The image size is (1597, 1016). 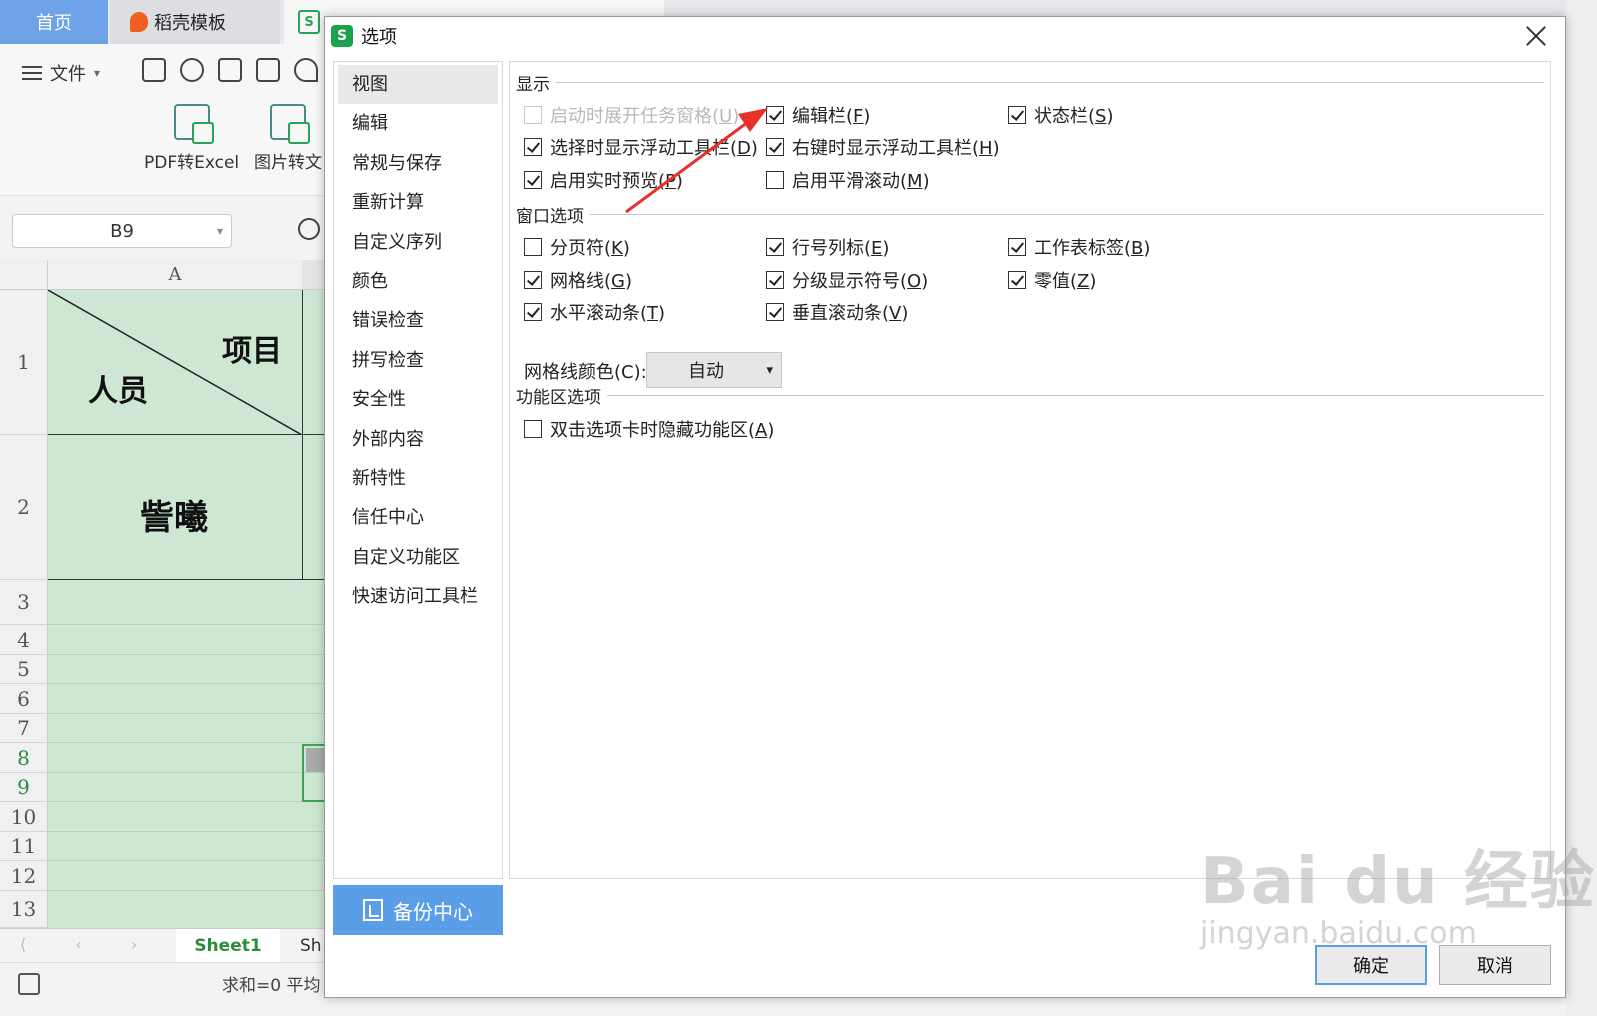 What do you see at coordinates (418, 517) in the screenshot?
I see `nav-item-trust-center: 信任中心` at bounding box center [418, 517].